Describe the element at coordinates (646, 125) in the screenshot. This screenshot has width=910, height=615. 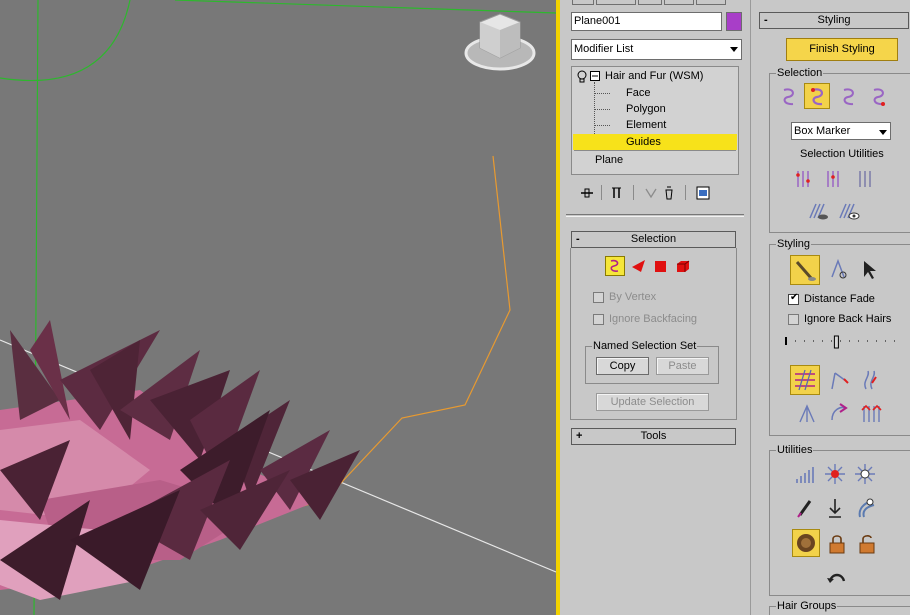
I see `stack-subobject-element: Element` at that location.